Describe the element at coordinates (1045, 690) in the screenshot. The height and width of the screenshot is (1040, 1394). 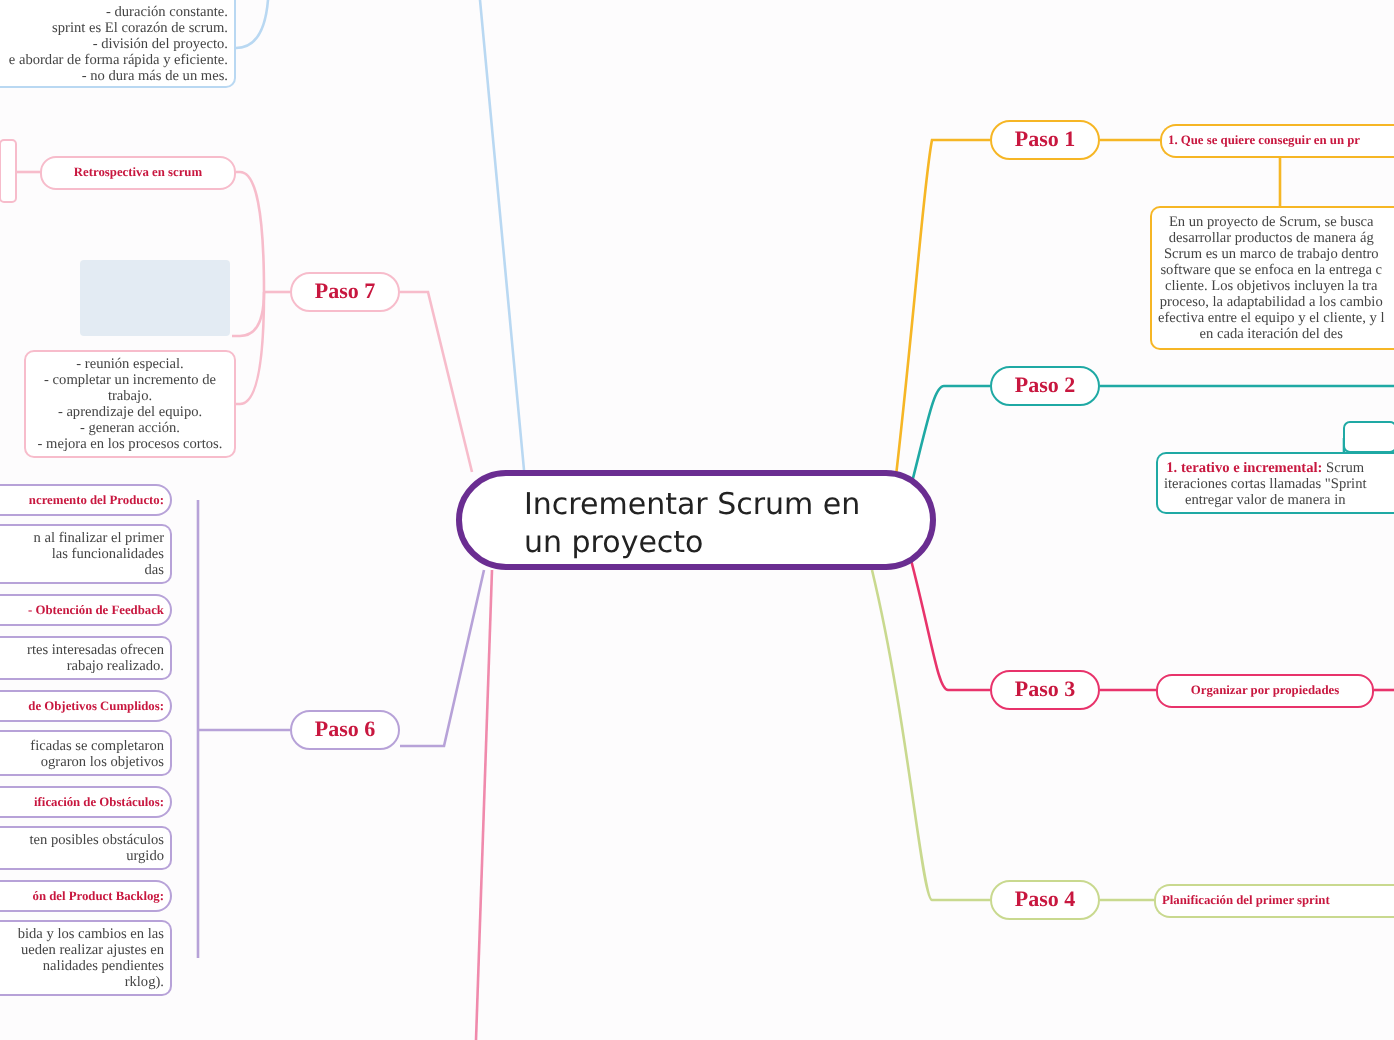
I see `branch-topic: Paso 3` at that location.